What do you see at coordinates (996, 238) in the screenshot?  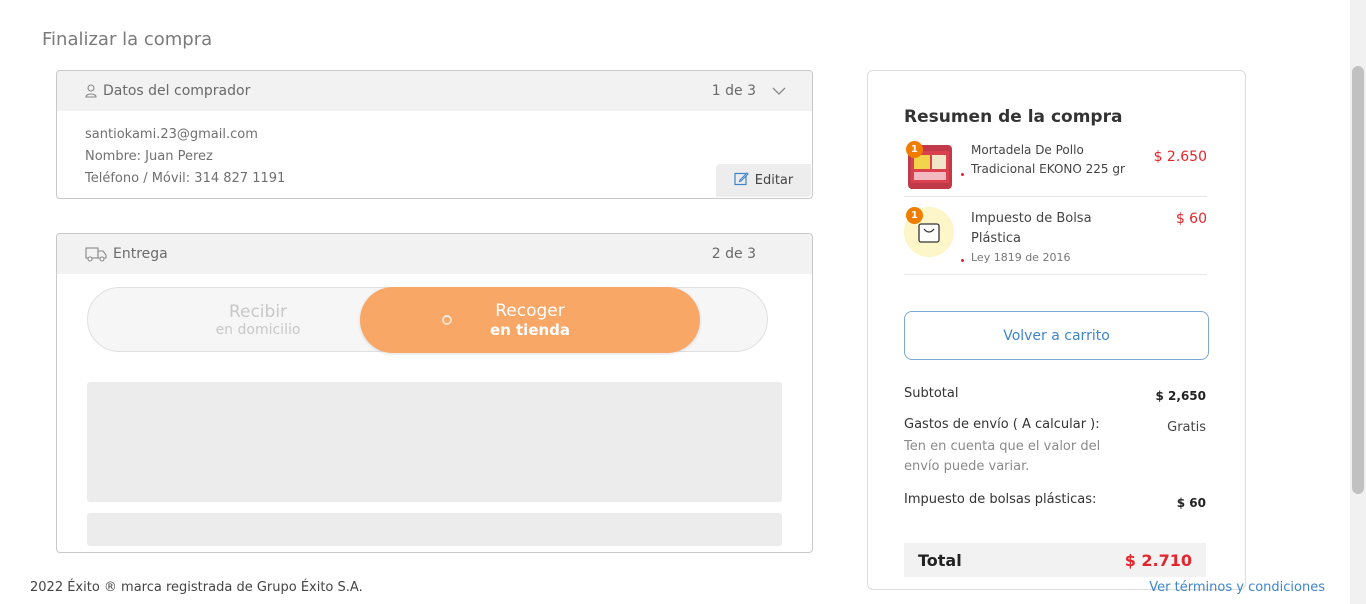 I see `item-name-line2: Plástica` at bounding box center [996, 238].